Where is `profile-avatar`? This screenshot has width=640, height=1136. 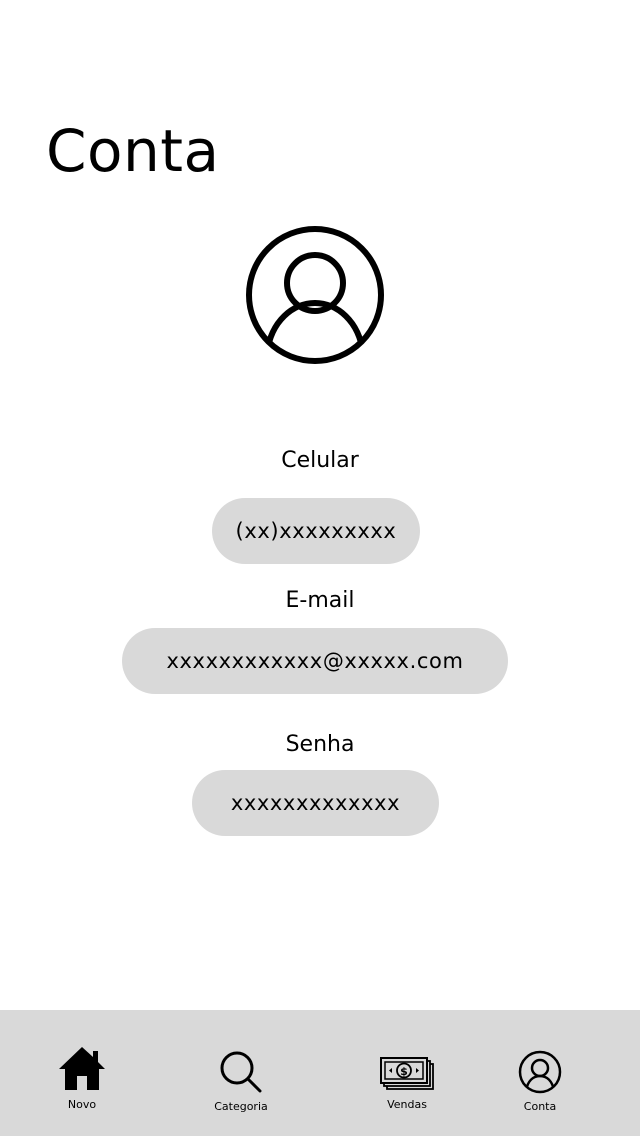 profile-avatar is located at coordinates (315, 295).